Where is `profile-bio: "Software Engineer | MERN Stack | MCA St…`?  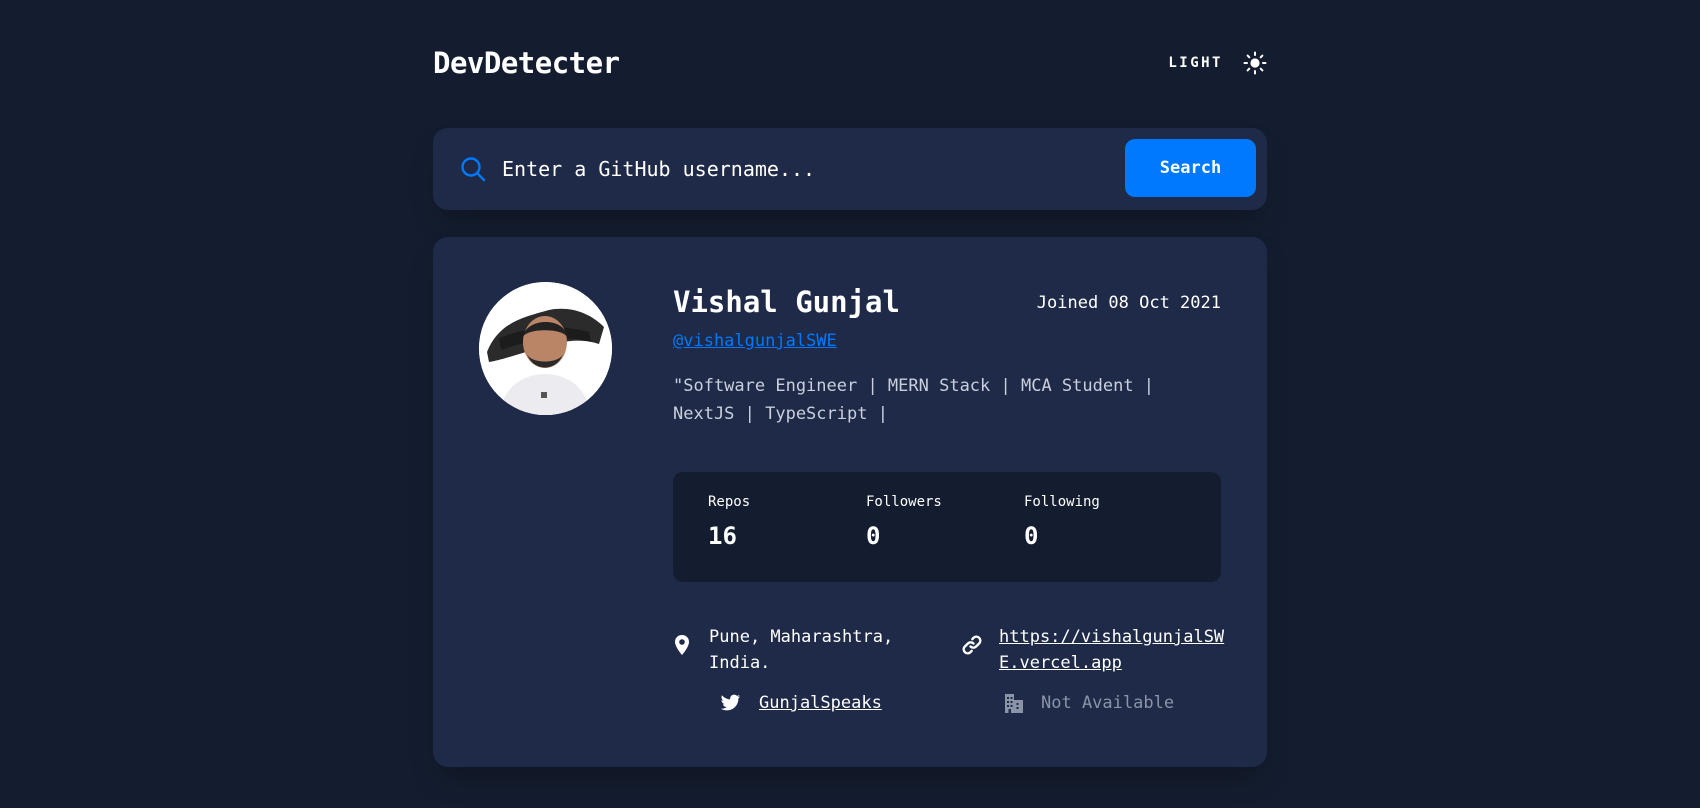 profile-bio: "Software Engineer | MERN Stack | MCA St… is located at coordinates (914, 400).